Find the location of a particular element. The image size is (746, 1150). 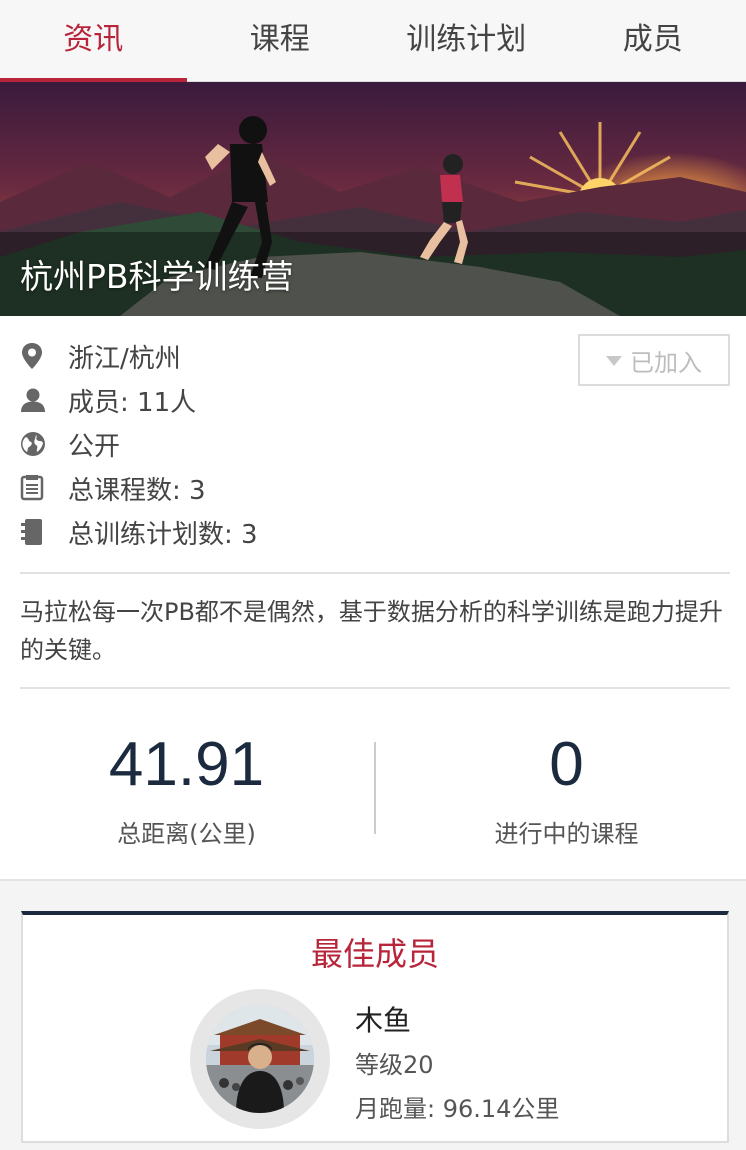

member-monthly-distance: 月跑量: 96.14公里 is located at coordinates (457, 1109).